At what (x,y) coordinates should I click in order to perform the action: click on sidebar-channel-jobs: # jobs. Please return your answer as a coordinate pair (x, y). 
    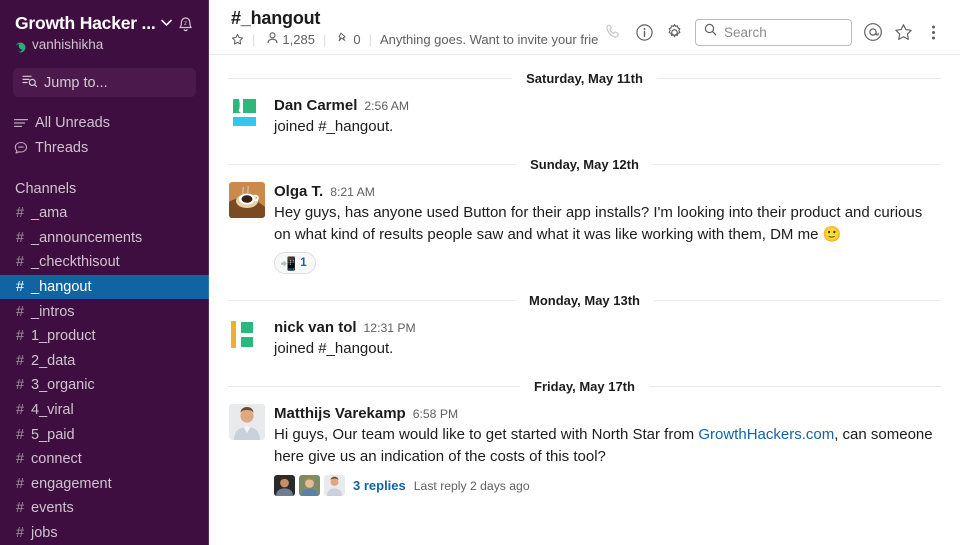
    Looking at the image, I should click on (104, 533).